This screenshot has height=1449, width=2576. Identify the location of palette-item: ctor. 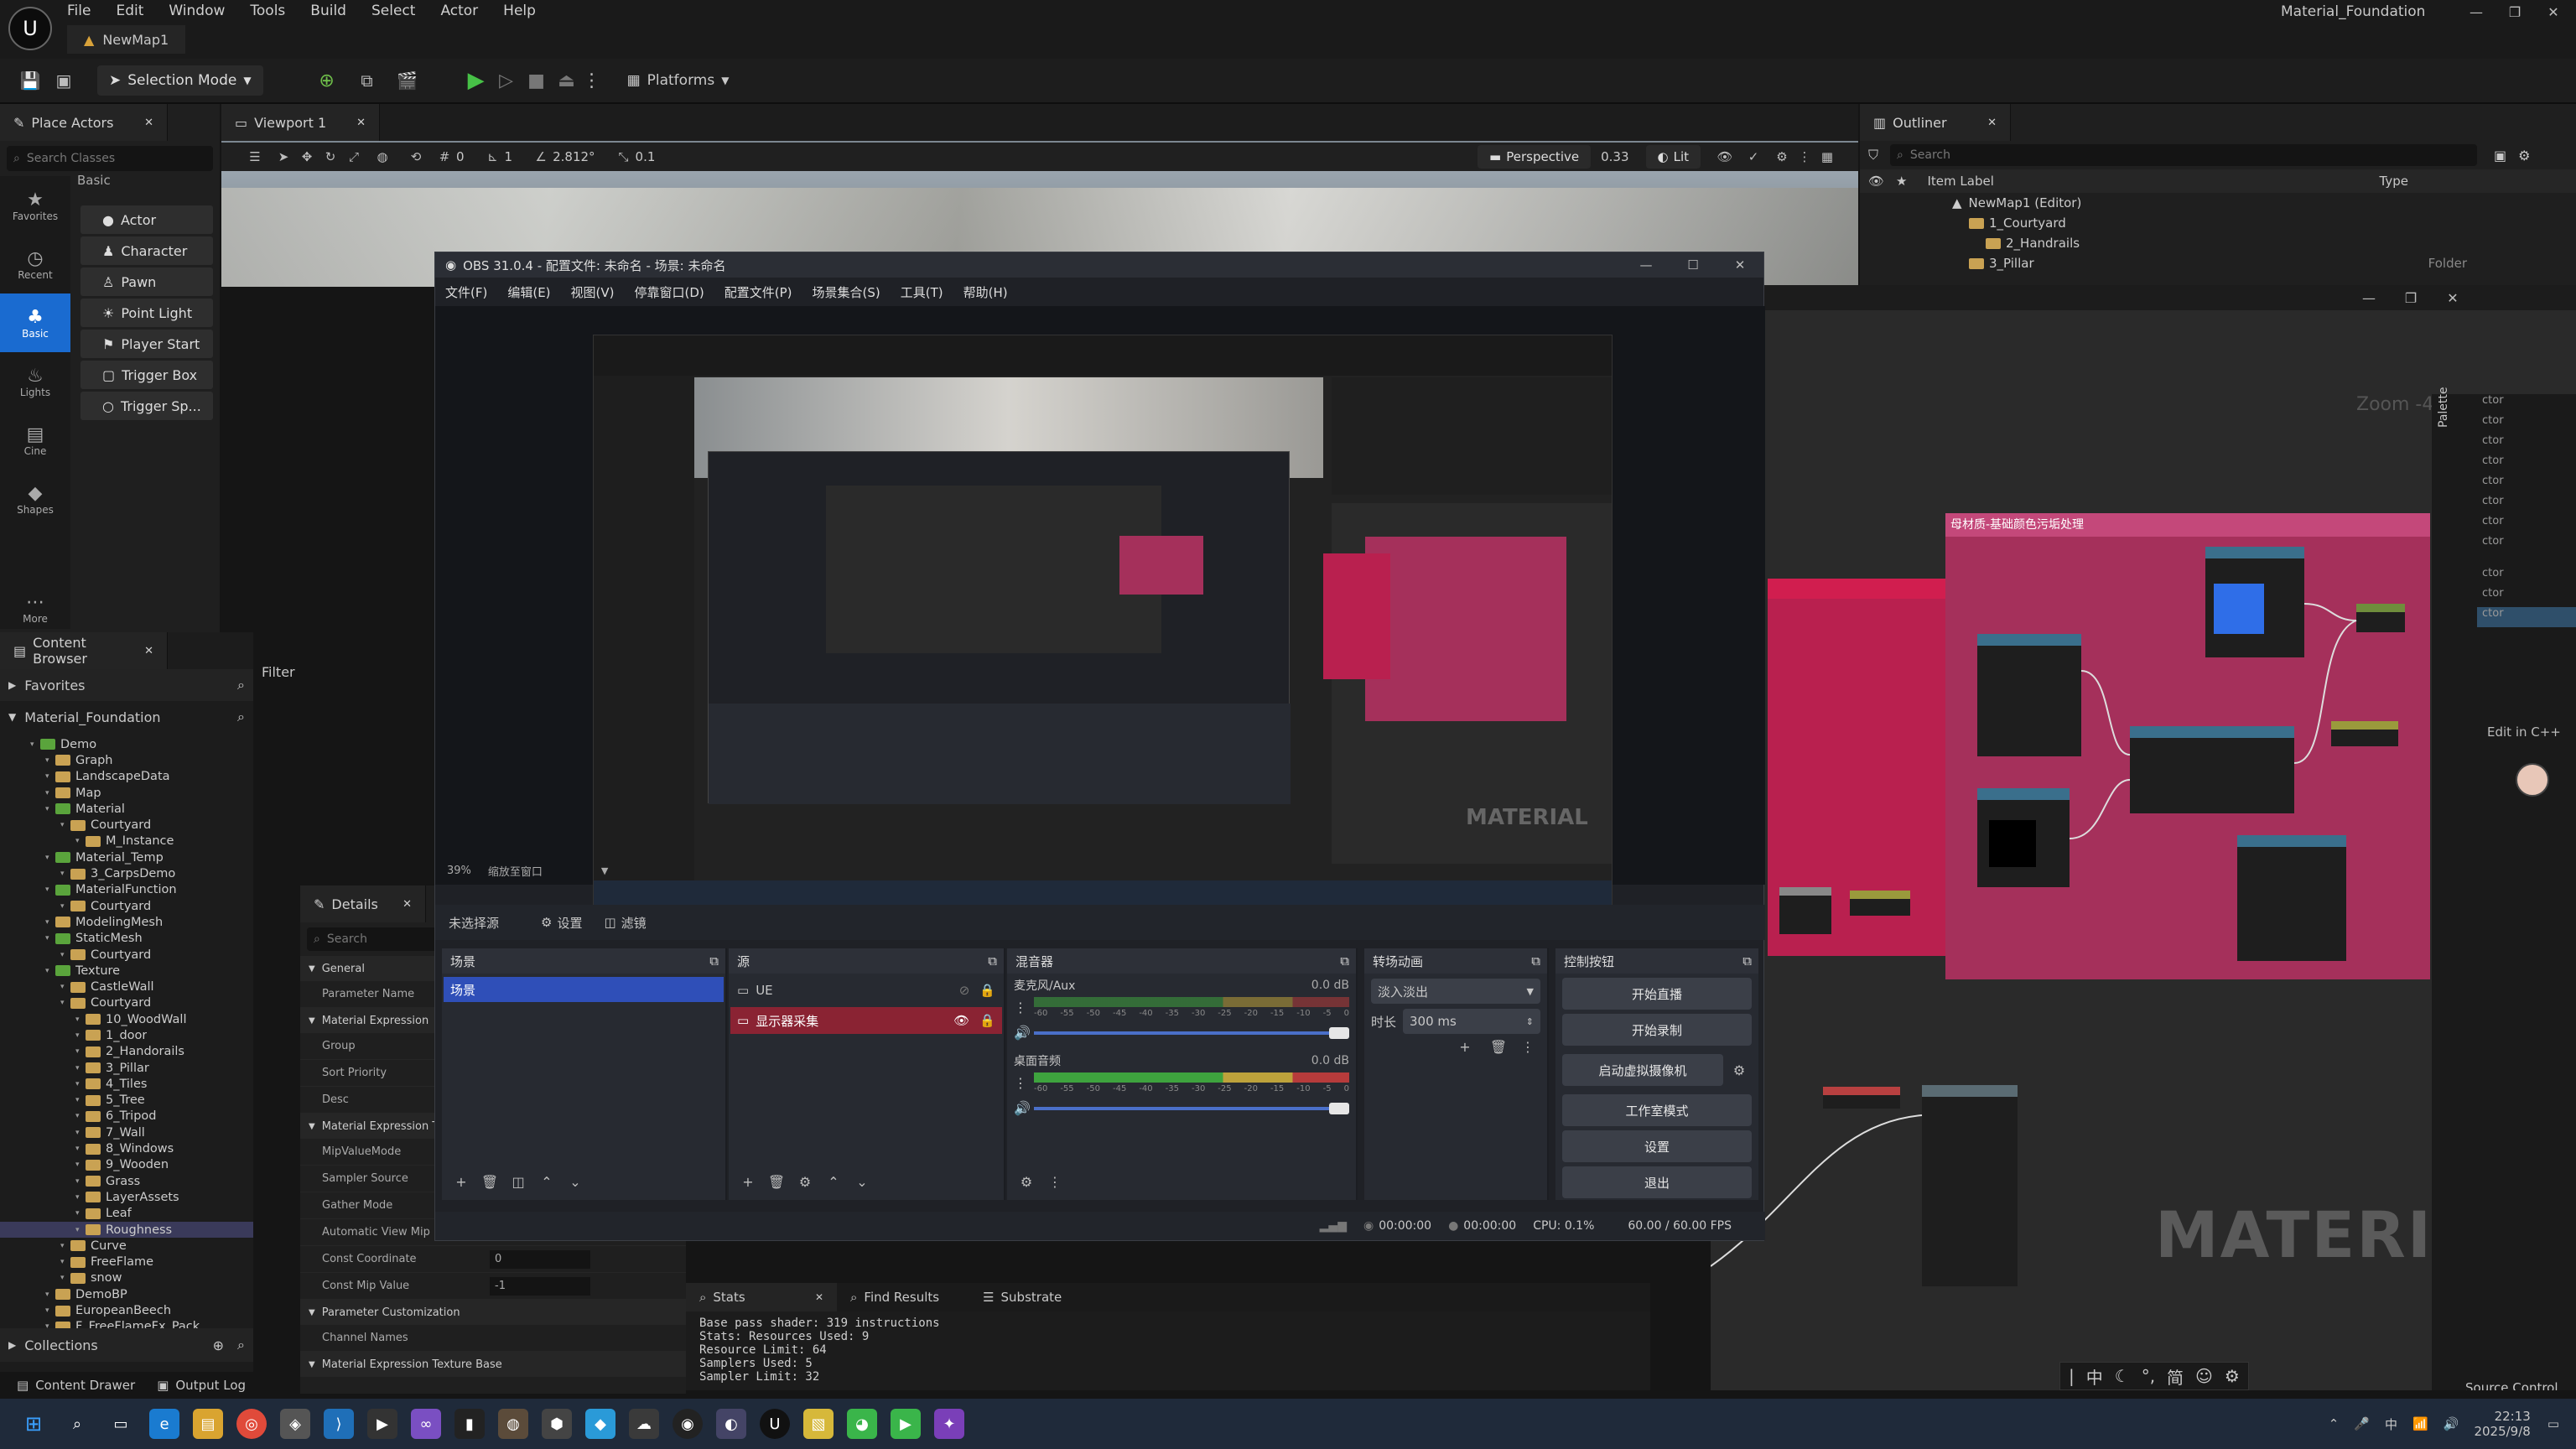
(2526, 465).